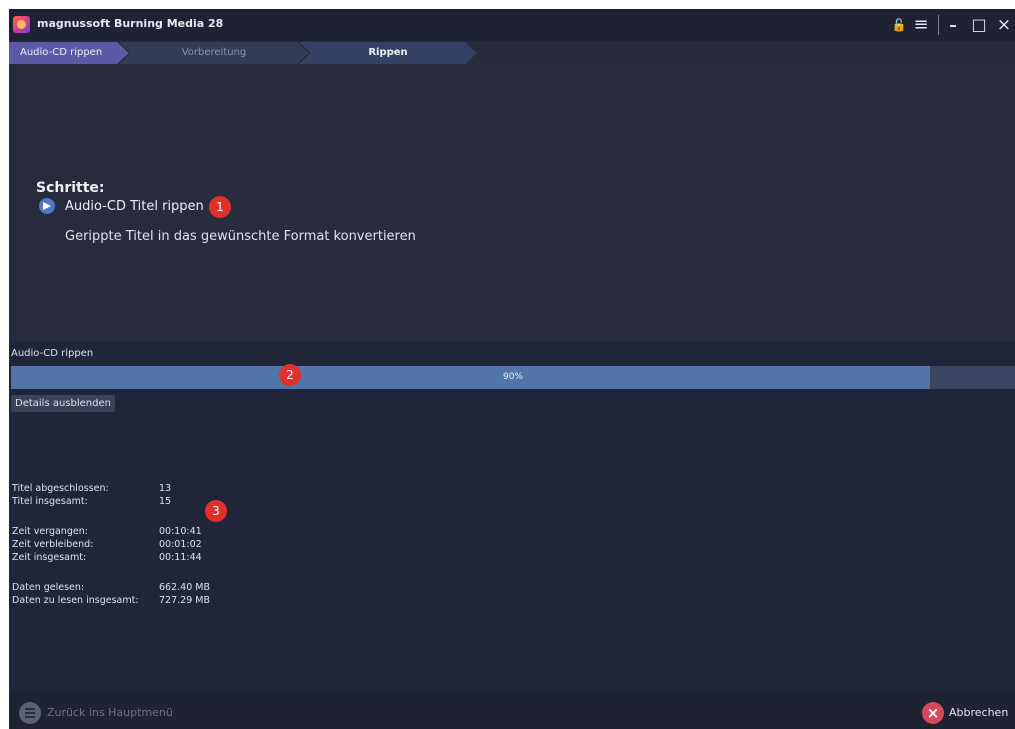  What do you see at coordinates (933, 713) in the screenshot?
I see `cancel-icon: ×` at bounding box center [933, 713].